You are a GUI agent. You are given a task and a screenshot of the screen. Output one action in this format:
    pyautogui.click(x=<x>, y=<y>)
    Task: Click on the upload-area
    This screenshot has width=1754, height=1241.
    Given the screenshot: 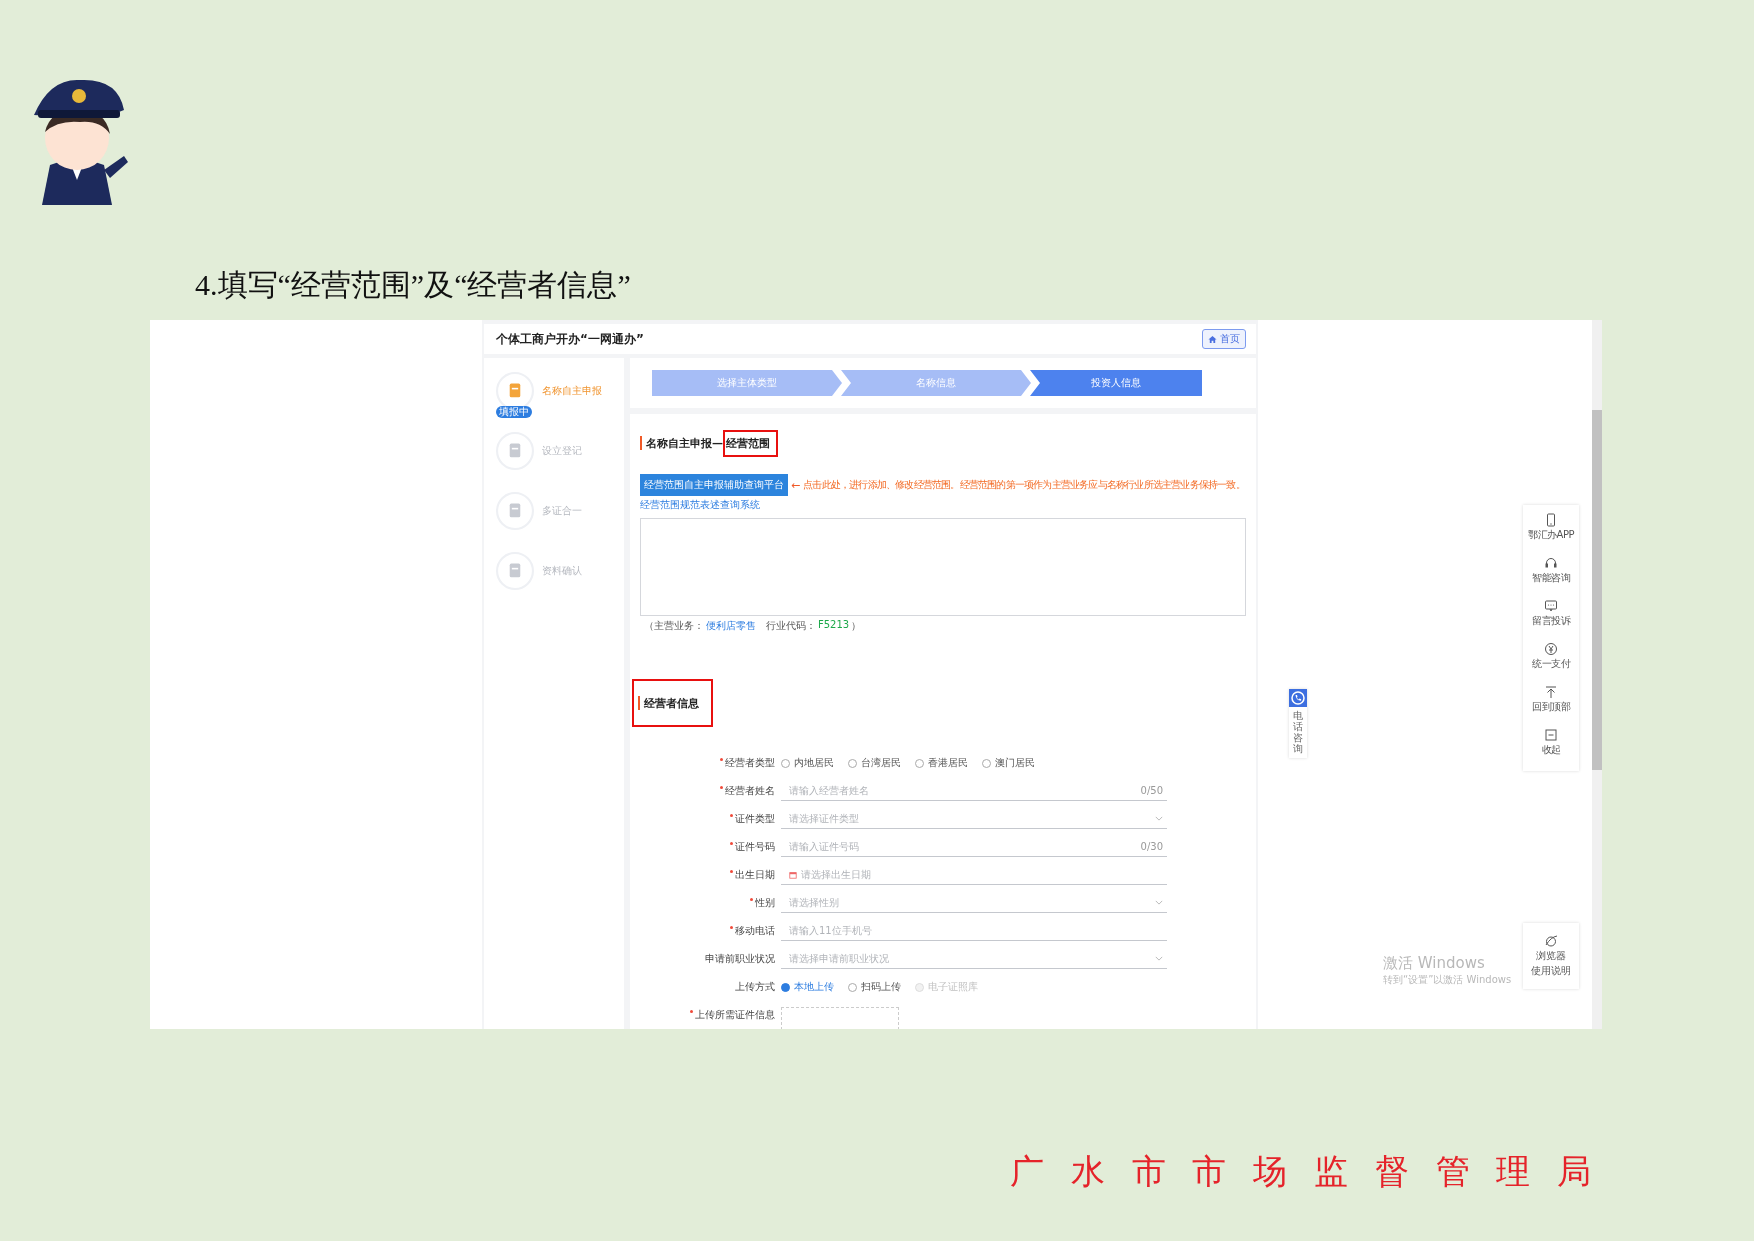 What is the action you would take?
    pyautogui.click(x=840, y=1018)
    